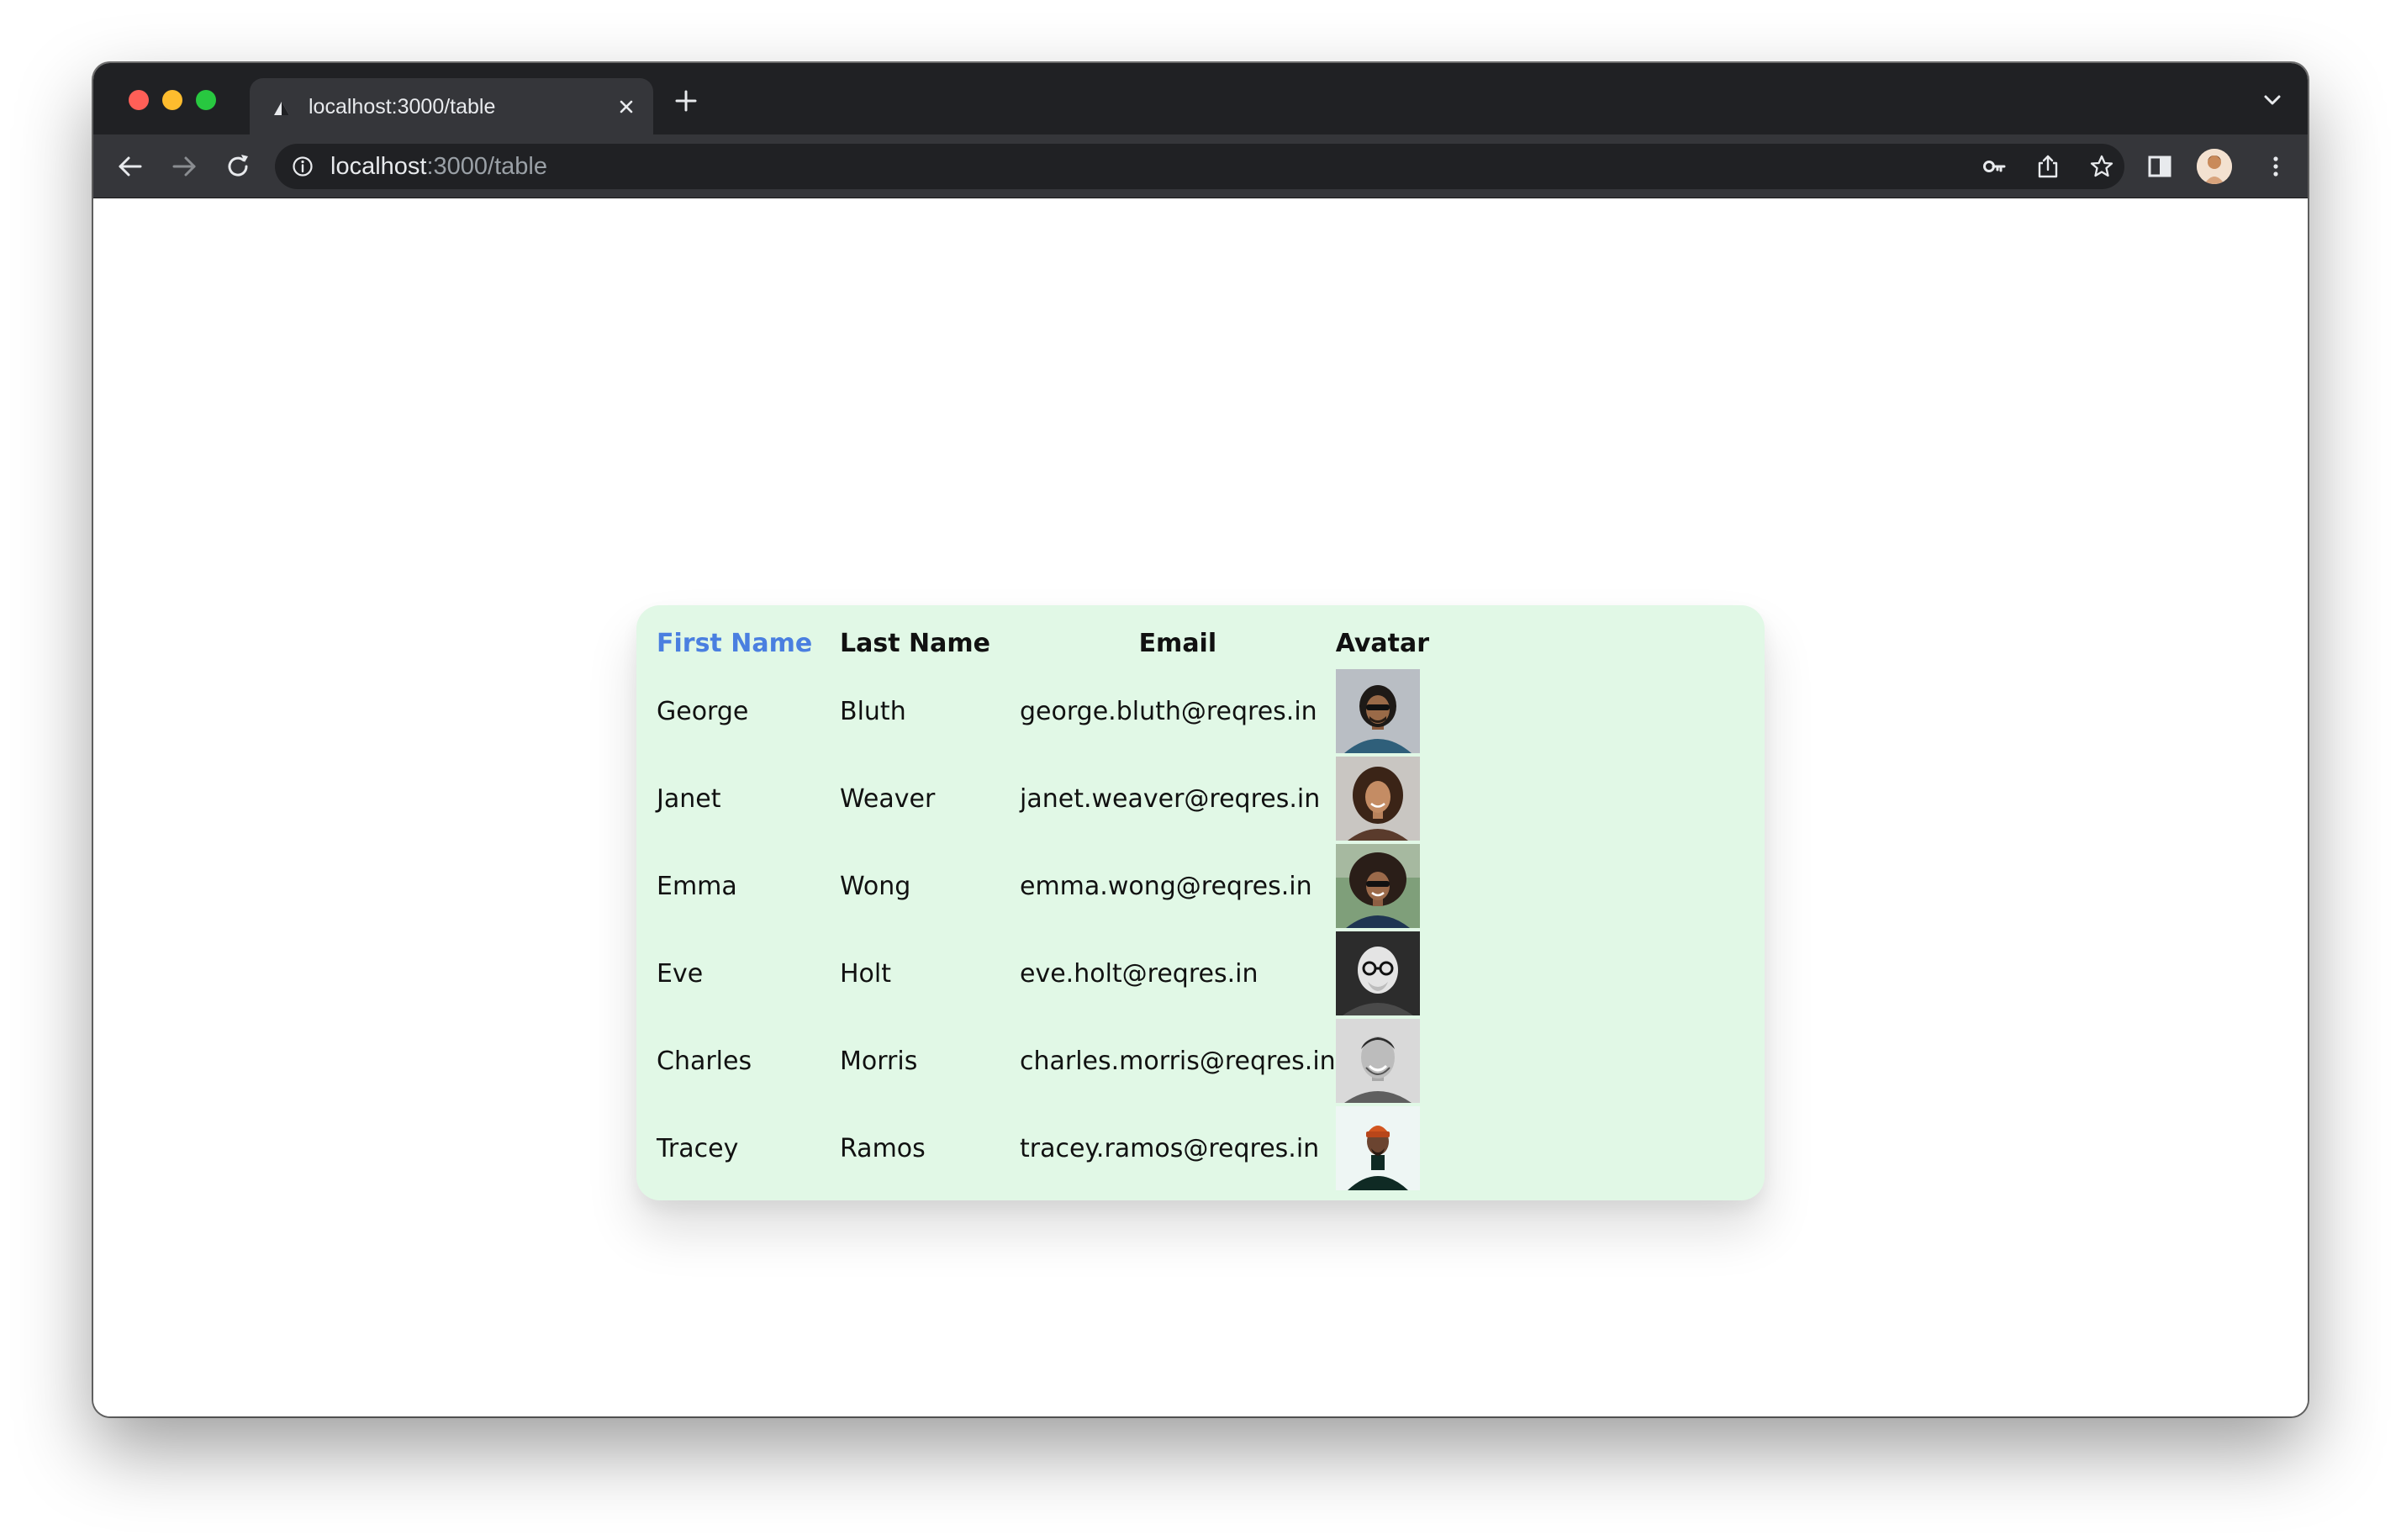 The width and height of the screenshot is (2401, 1540). What do you see at coordinates (172, 100) in the screenshot?
I see `minimize-window-button` at bounding box center [172, 100].